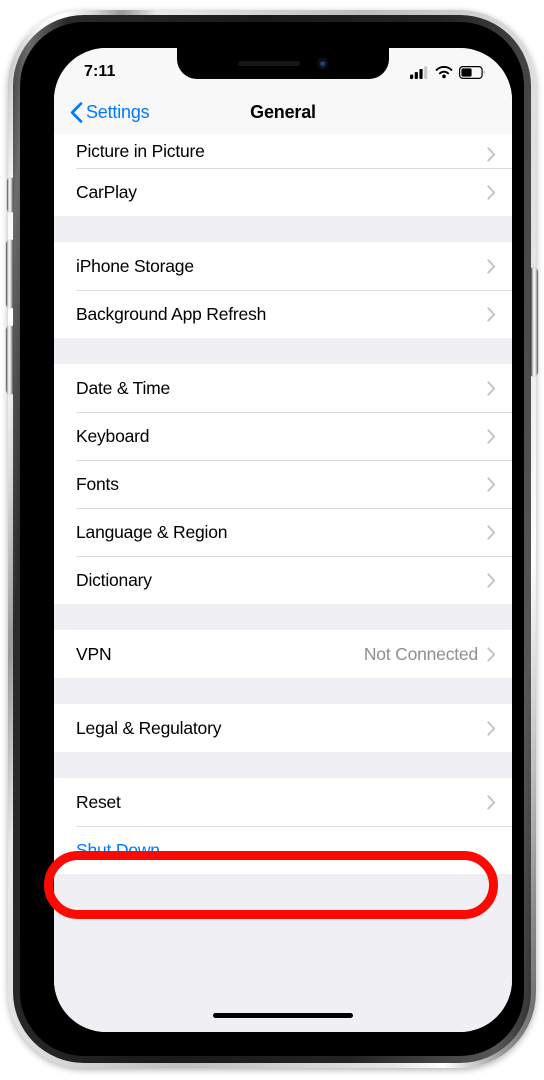 This screenshot has width=544, height=1080. I want to click on row-label: Keyboard, so click(113, 435).